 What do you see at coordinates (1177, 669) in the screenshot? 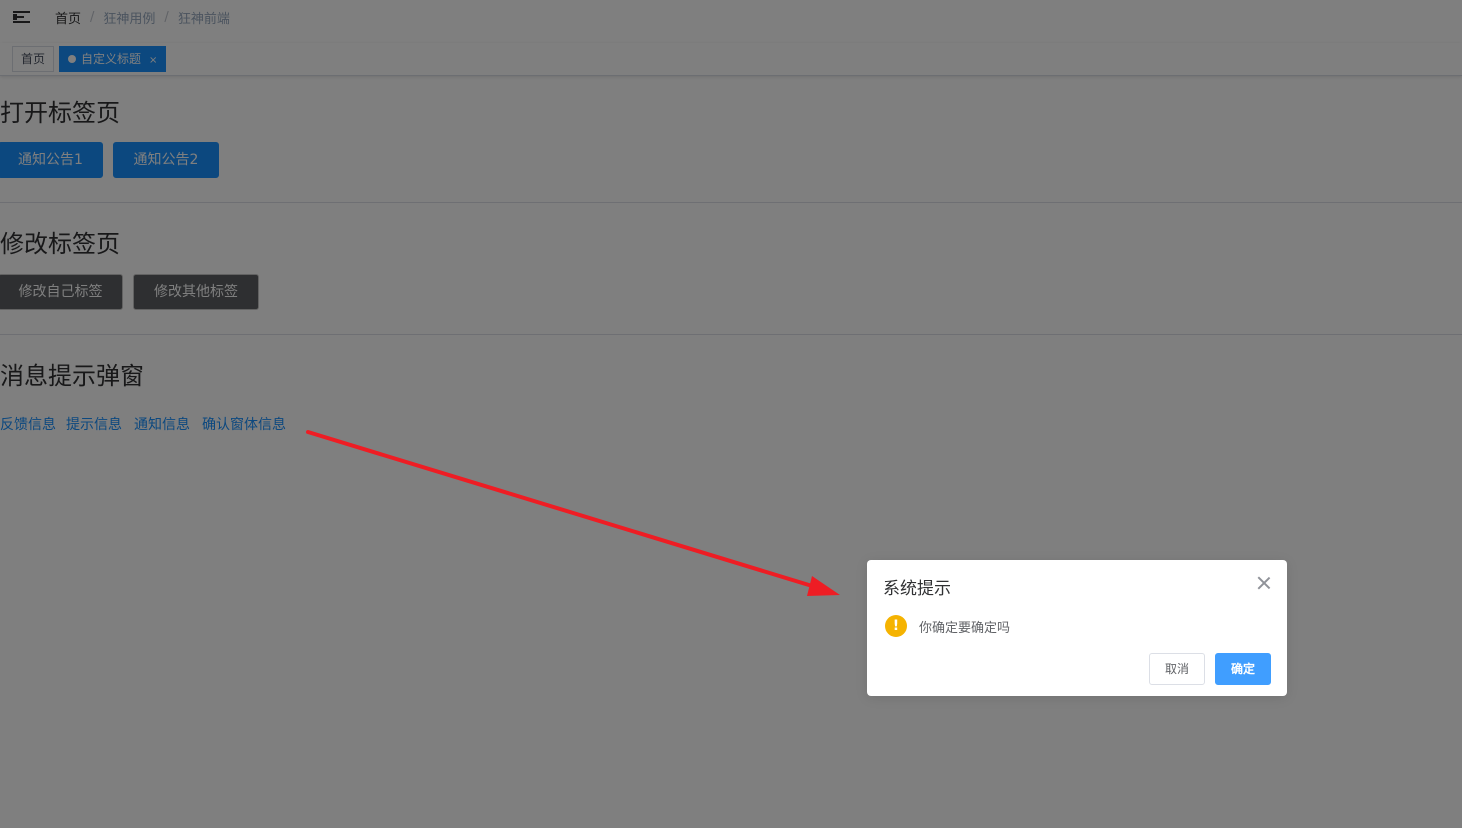
I see `cancel-button: 取消` at bounding box center [1177, 669].